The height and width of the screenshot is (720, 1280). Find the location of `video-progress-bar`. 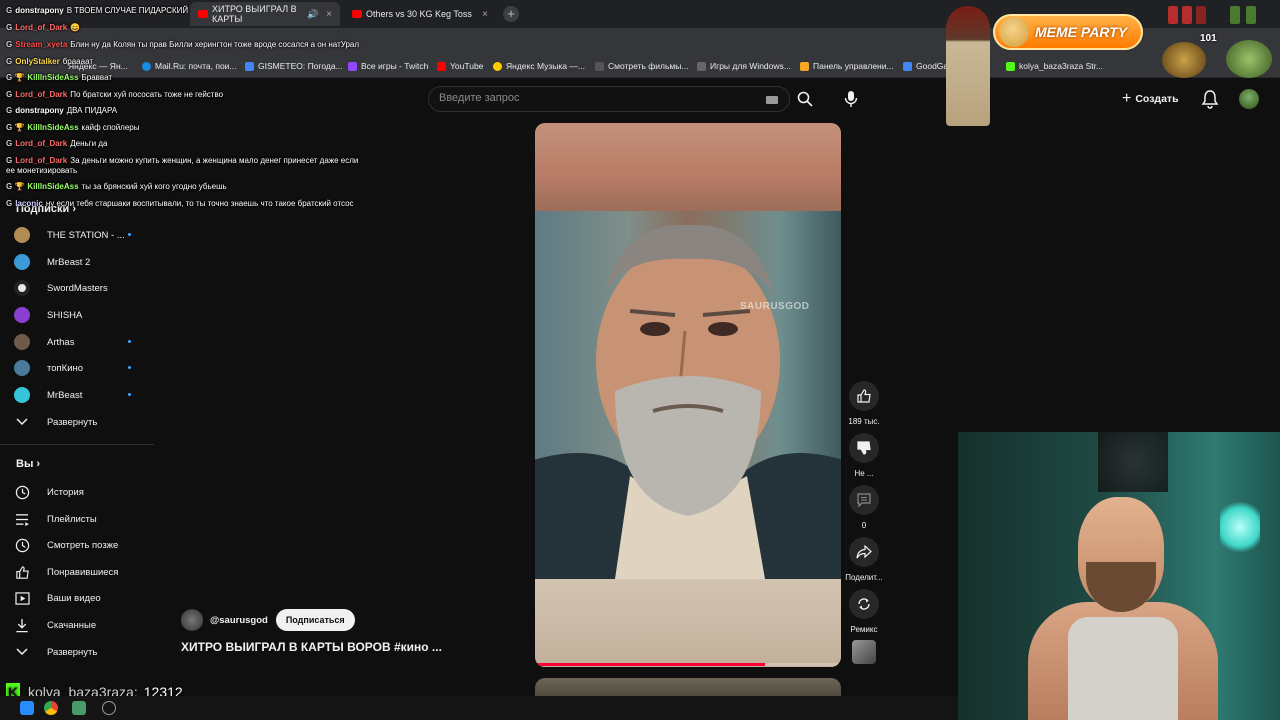

video-progress-bar is located at coordinates (688, 664).